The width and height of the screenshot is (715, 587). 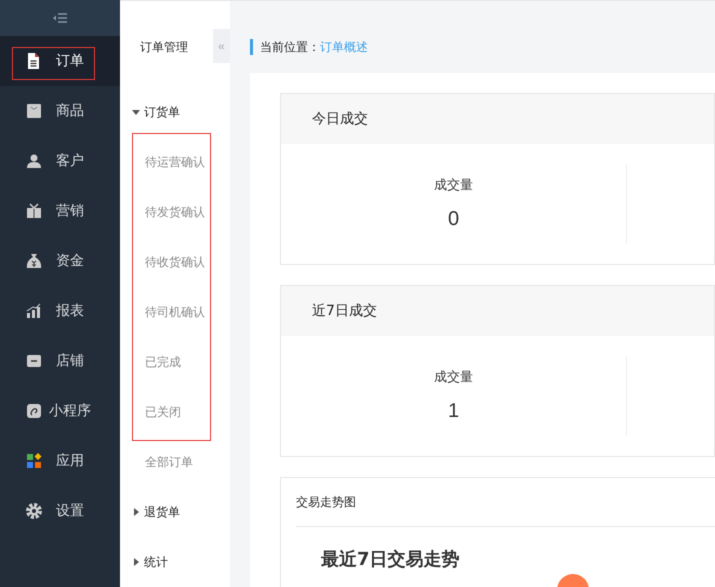 What do you see at coordinates (171, 262) in the screenshot?
I see `menu-item: 待收货确认` at bounding box center [171, 262].